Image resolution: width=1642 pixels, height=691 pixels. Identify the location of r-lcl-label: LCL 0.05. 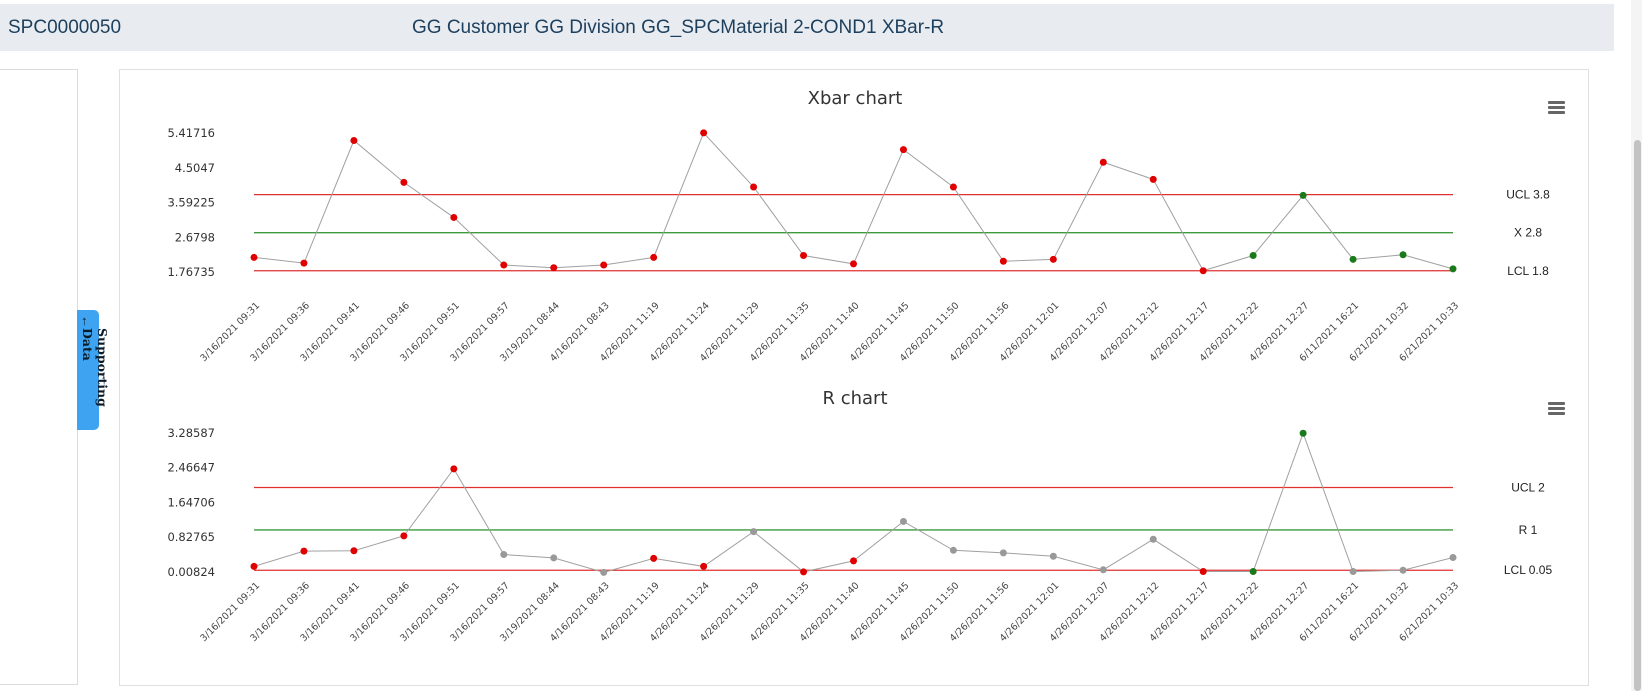
(1528, 570).